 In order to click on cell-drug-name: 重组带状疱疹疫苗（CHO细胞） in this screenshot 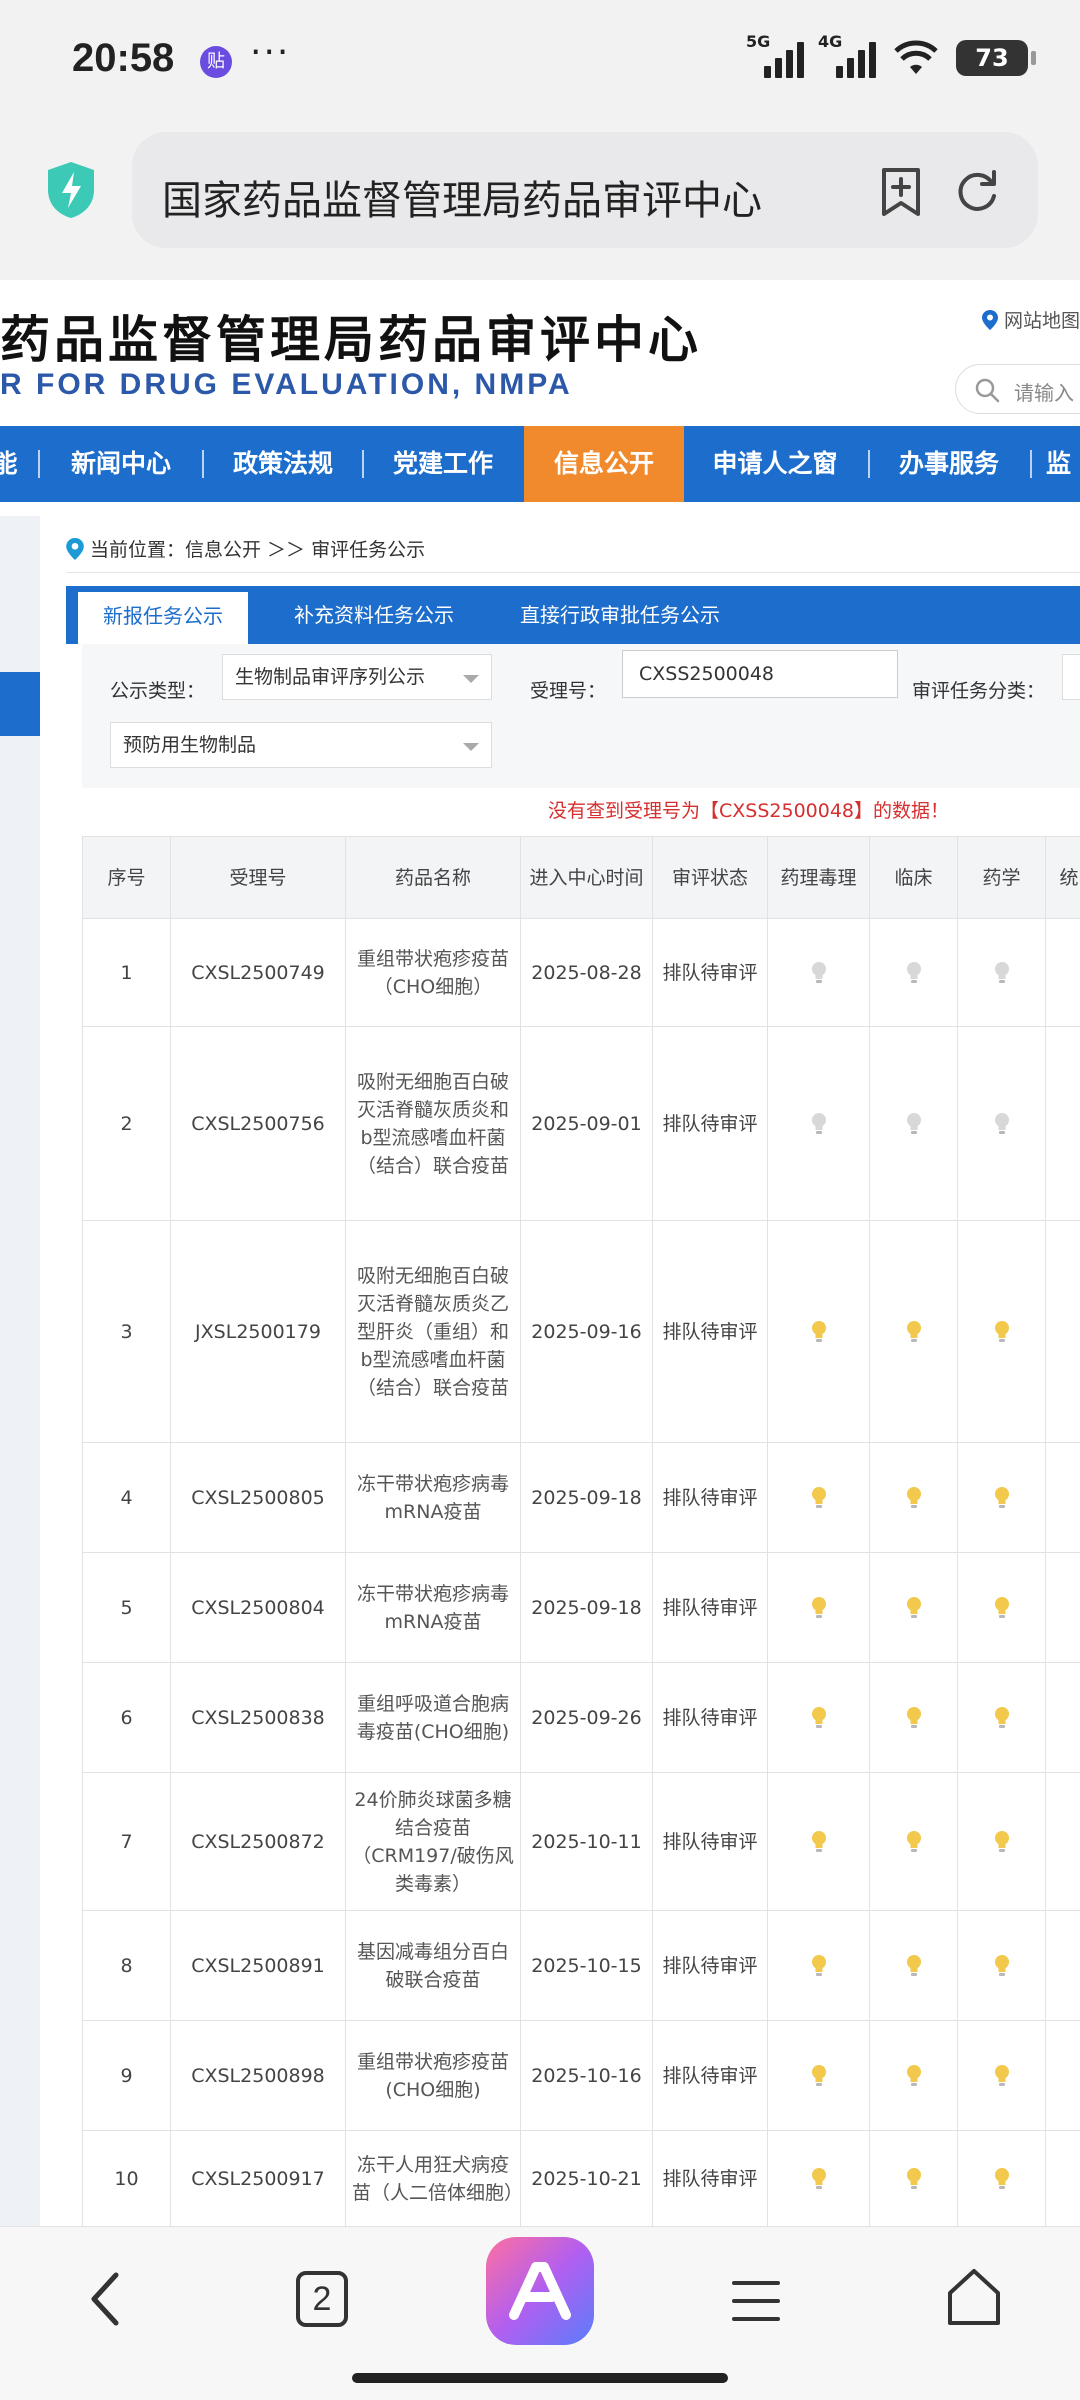, I will do `click(433, 972)`.